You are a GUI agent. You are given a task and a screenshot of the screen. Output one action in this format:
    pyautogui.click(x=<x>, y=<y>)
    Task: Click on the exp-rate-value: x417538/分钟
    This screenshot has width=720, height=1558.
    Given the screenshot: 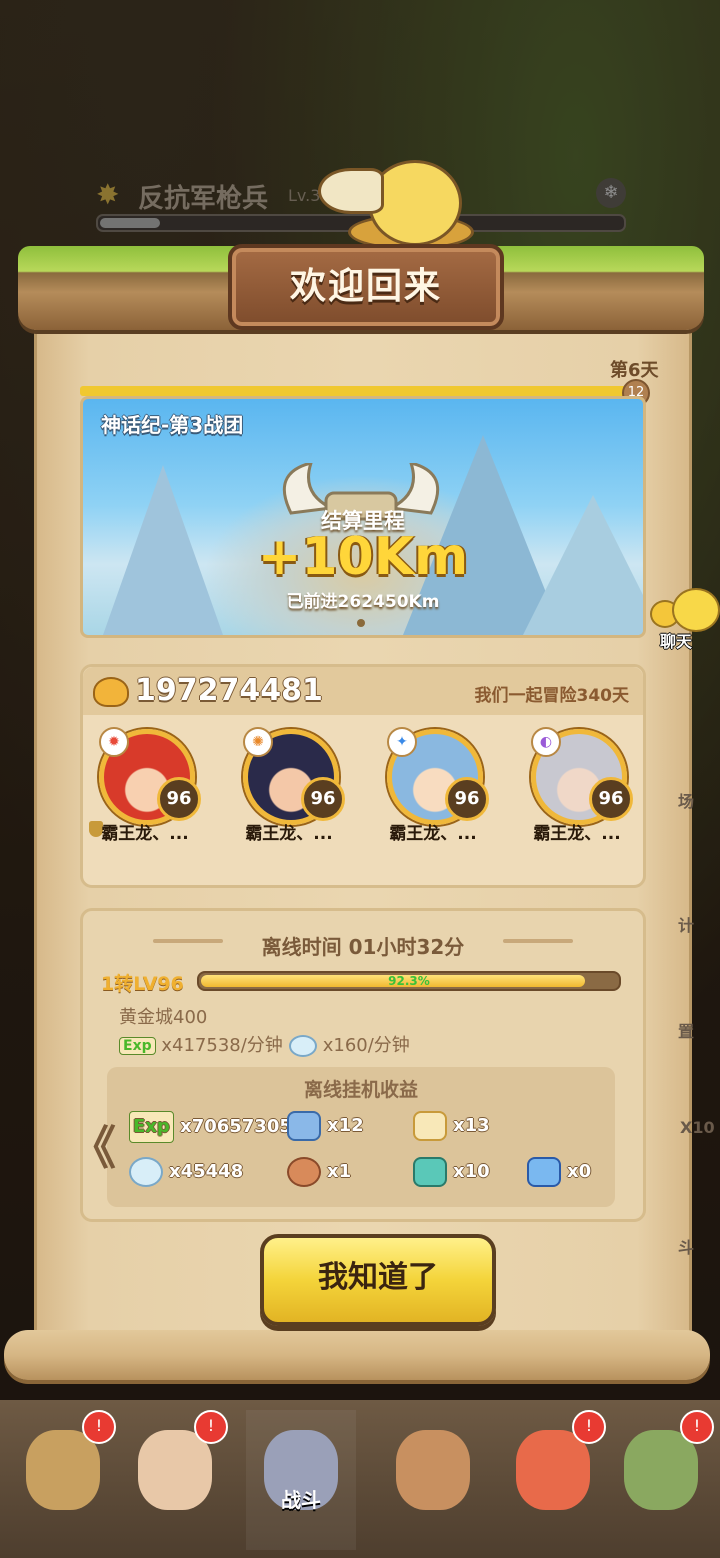 What is the action you would take?
    pyautogui.click(x=222, y=1045)
    